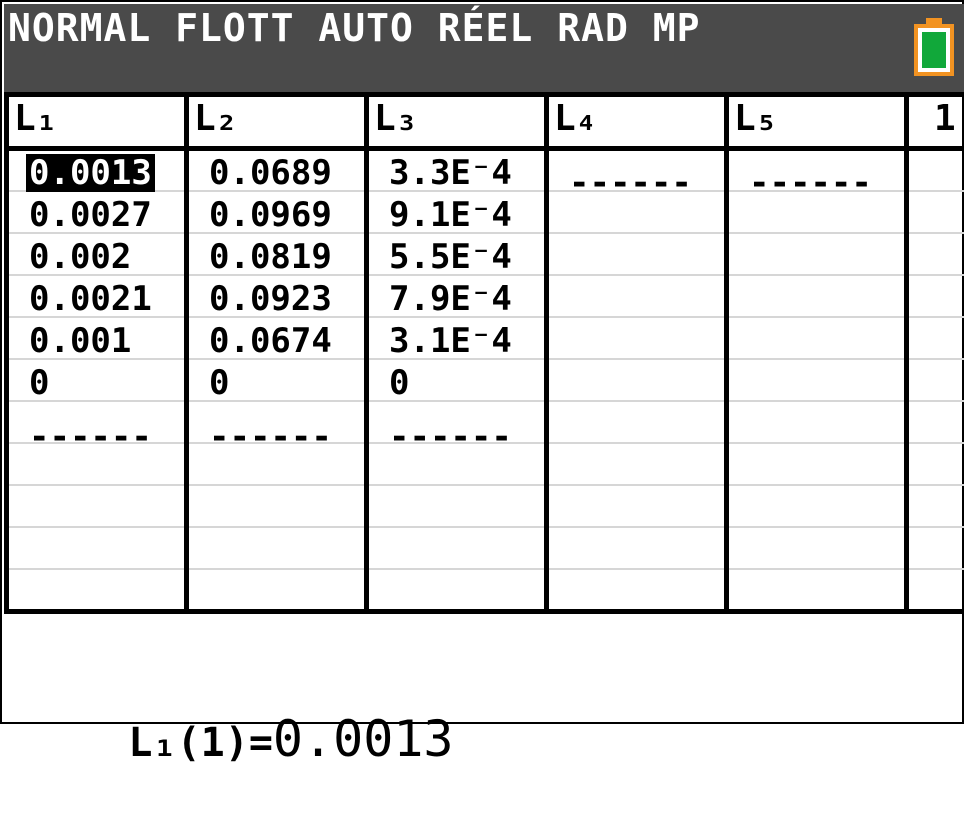 Image resolution: width=964 pixels, height=826 pixels. I want to click on entry-line: L₁(1)=0.0013, so click(231, 739).